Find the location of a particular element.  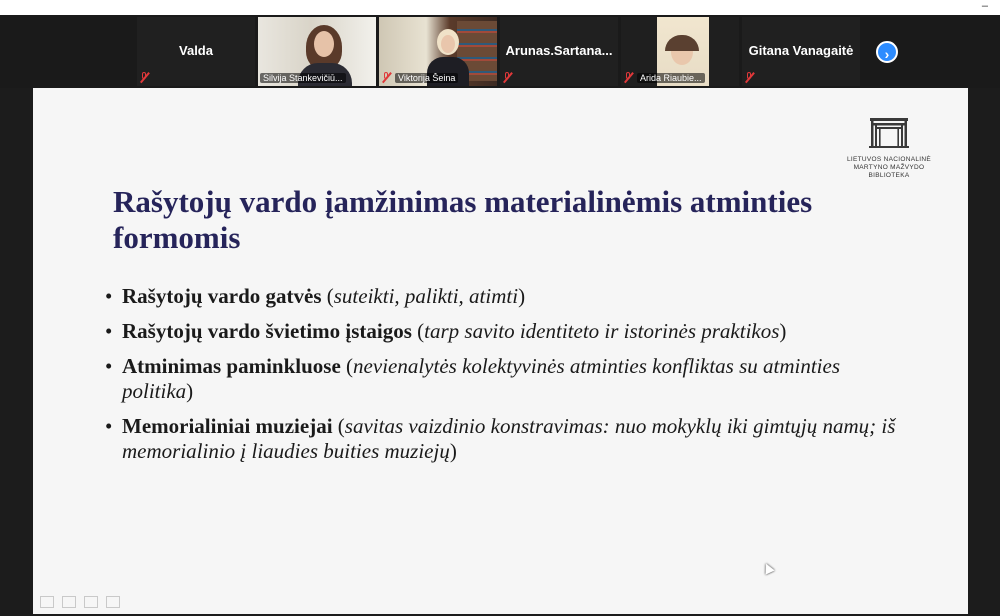

participant-name: Gitana Vanagaitė is located at coordinates (801, 50).